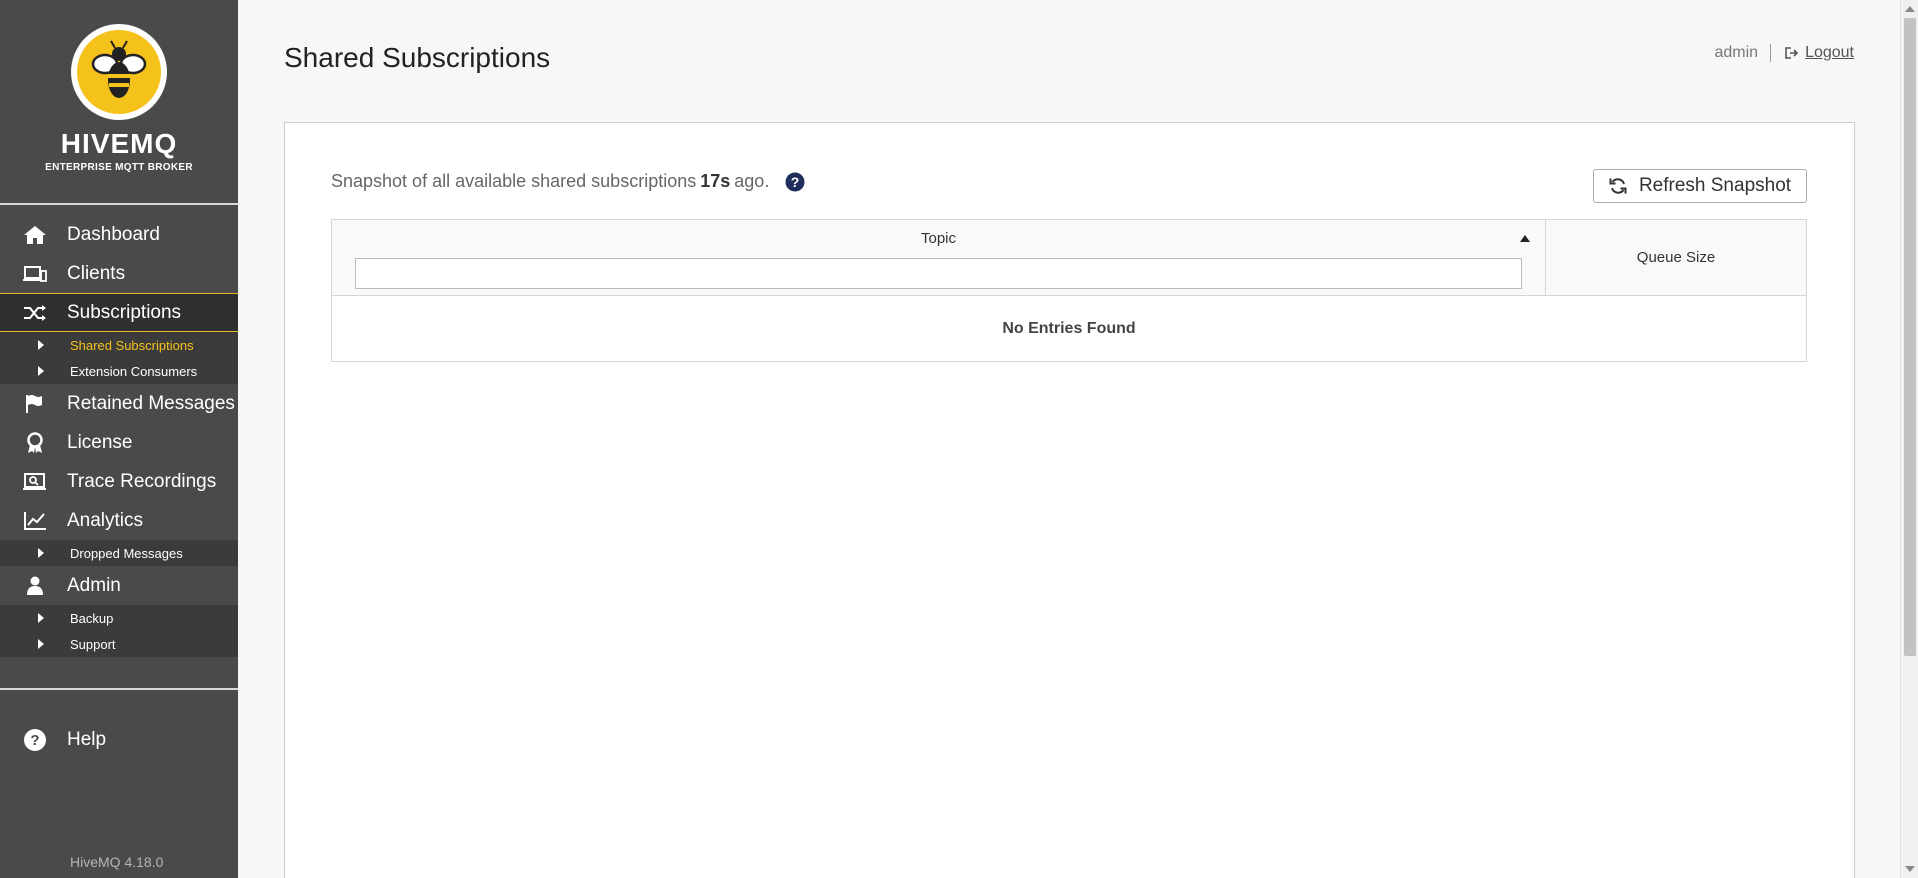  Describe the element at coordinates (119, 689) in the screenshot. I see `sidebar-divider` at that location.